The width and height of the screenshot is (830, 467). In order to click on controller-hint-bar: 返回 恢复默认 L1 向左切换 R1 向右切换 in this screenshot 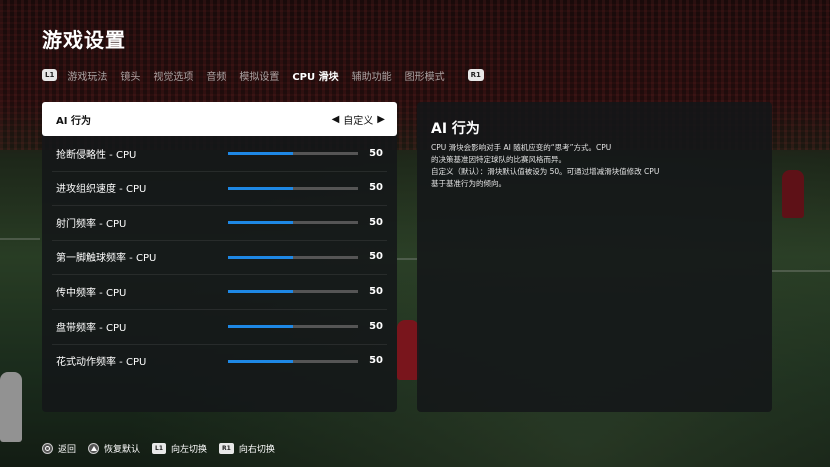, I will do `click(164, 448)`.